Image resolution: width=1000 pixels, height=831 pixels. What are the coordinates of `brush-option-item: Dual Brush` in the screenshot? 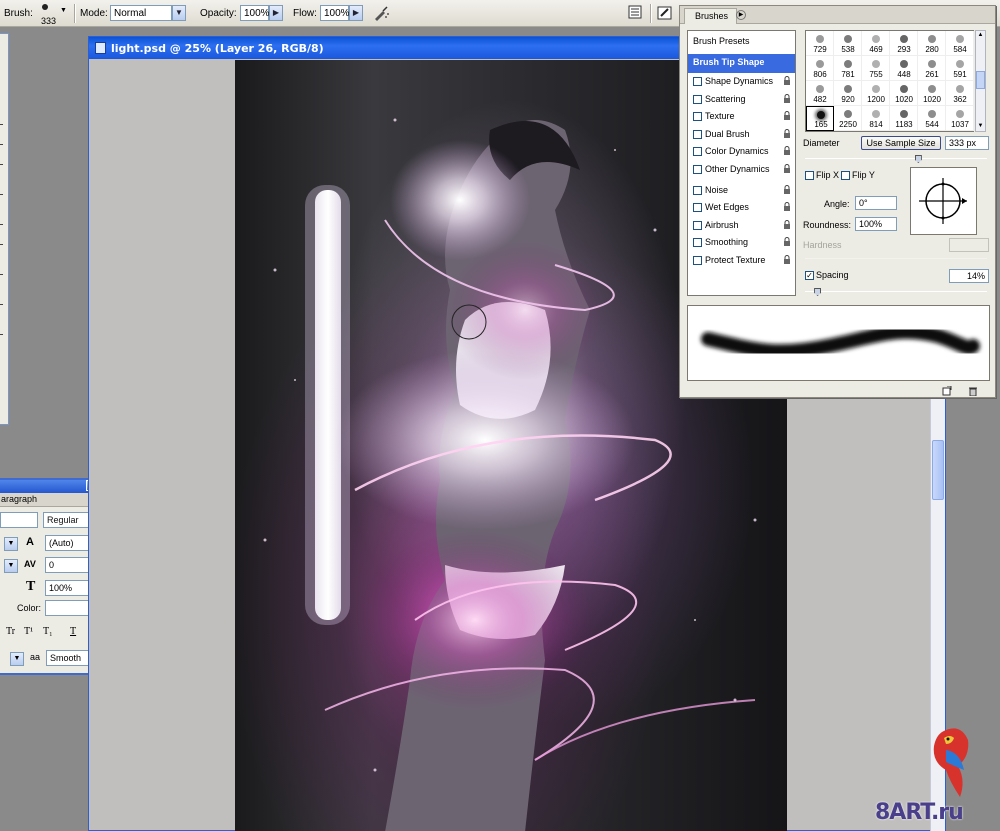 It's located at (741, 134).